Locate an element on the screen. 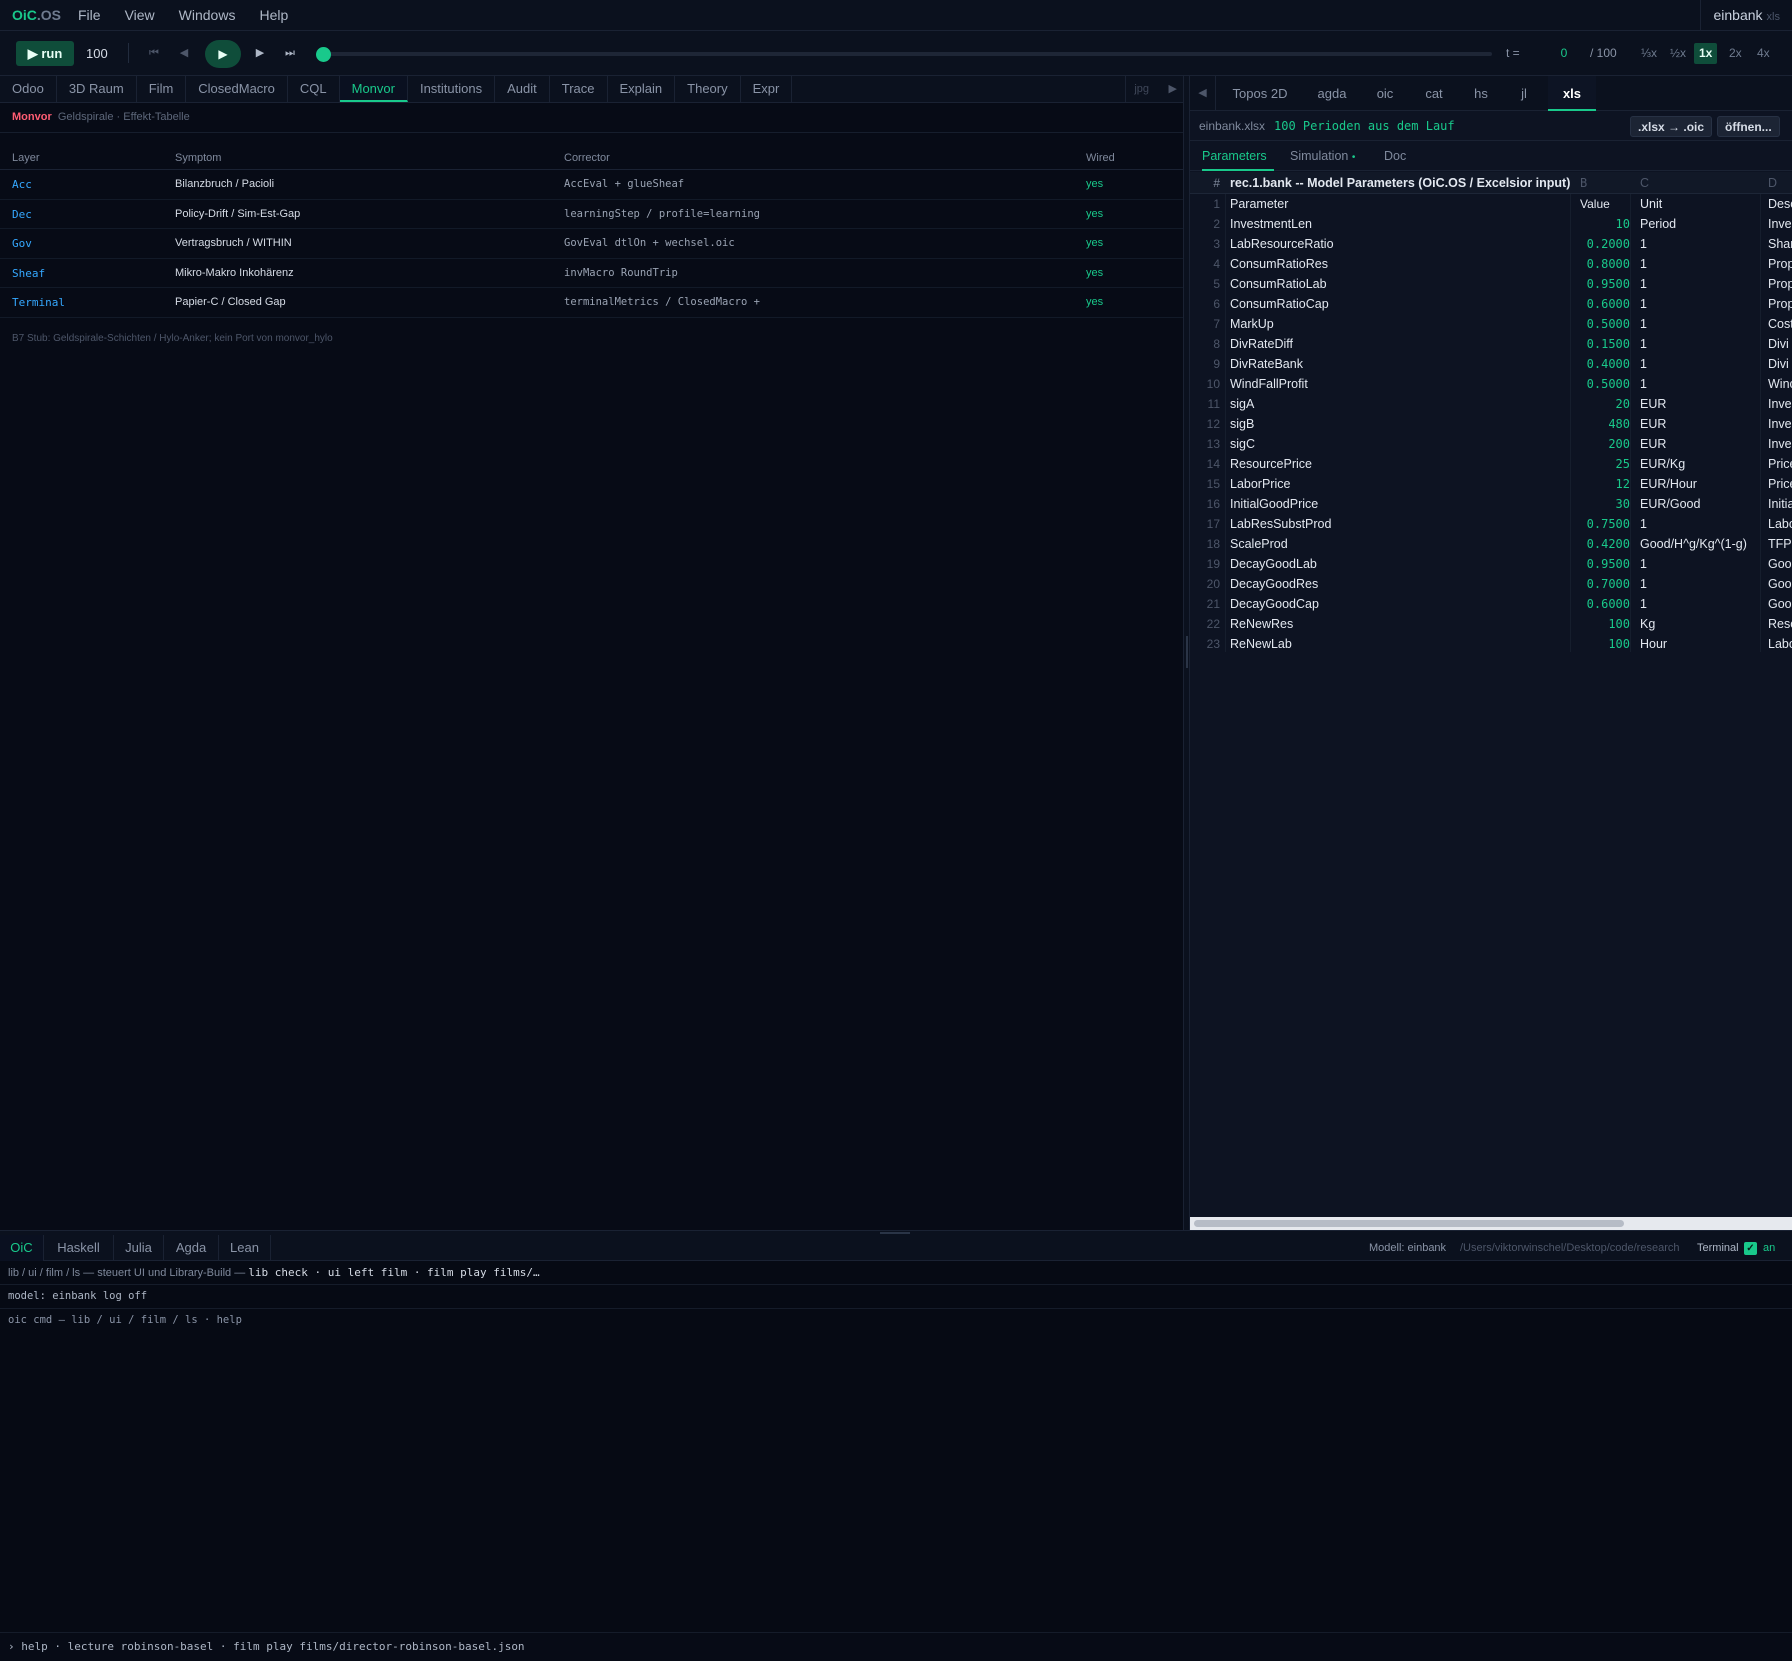  tab-monvor: Monvor is located at coordinates (374, 89).